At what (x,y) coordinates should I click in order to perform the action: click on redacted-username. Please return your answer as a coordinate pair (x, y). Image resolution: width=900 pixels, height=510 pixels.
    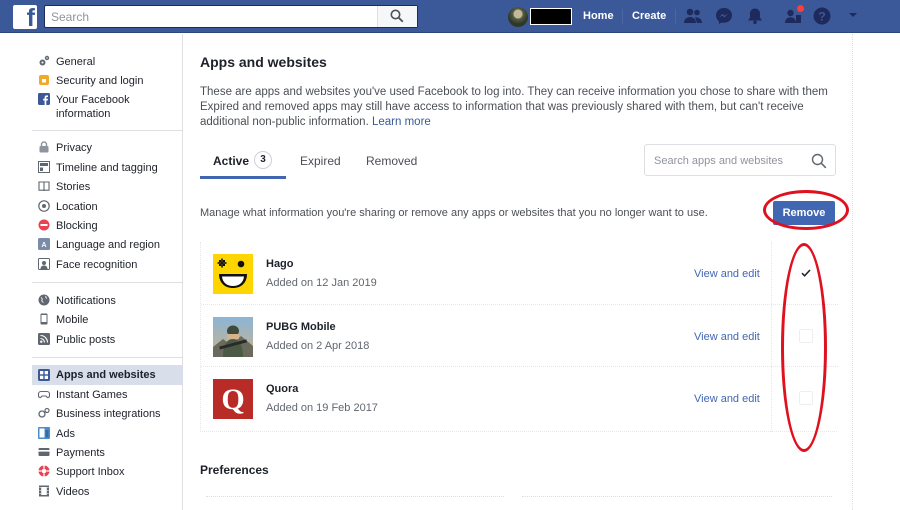
    Looking at the image, I should click on (551, 16).